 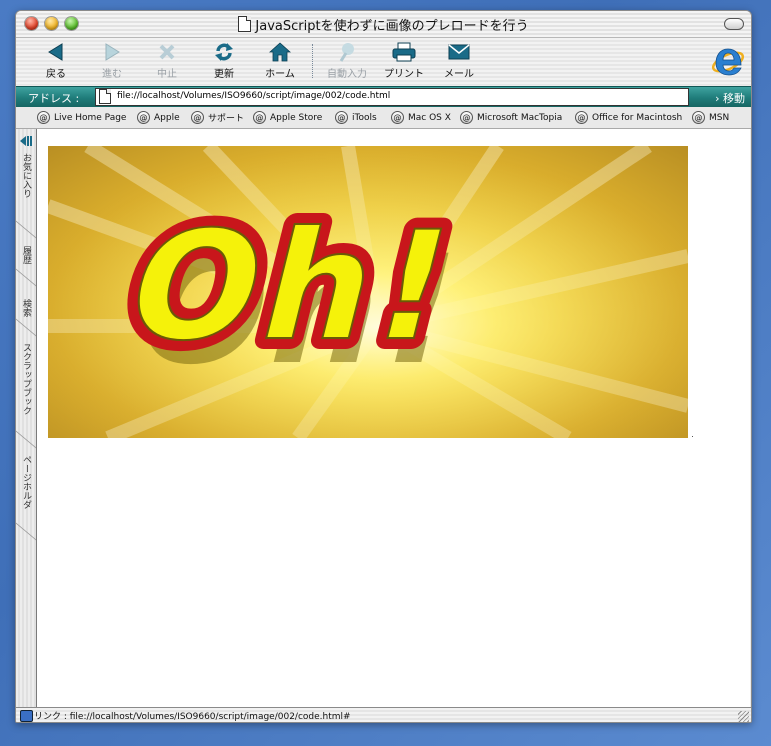 What do you see at coordinates (245, 24) in the screenshot?
I see `document-icon` at bounding box center [245, 24].